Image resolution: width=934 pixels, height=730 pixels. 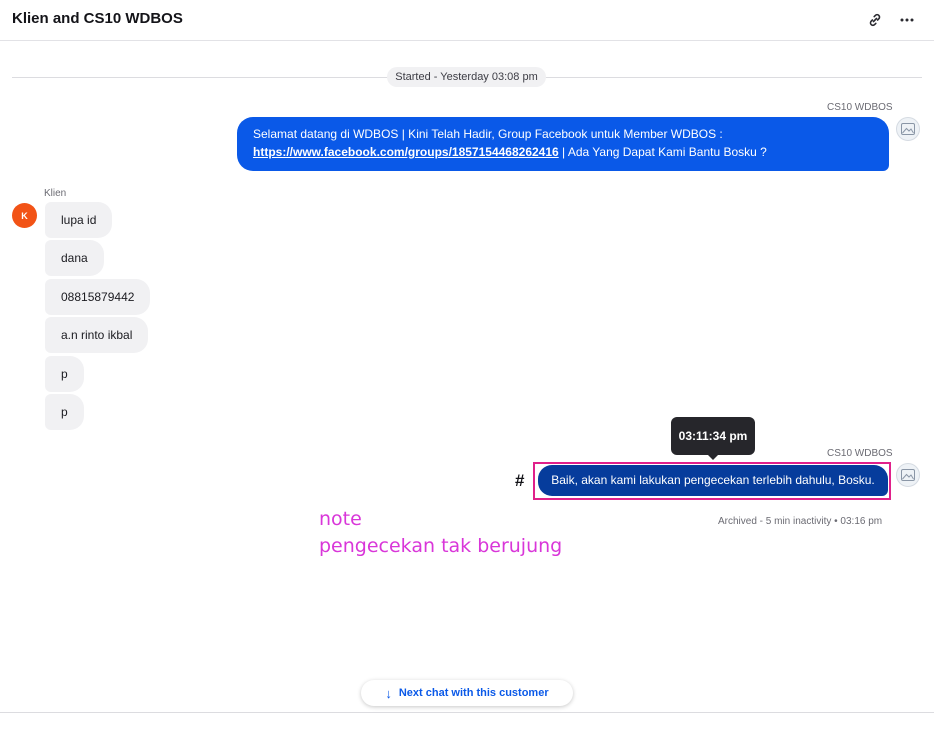 I want to click on more-horizontal-icon, so click(x=907, y=20).